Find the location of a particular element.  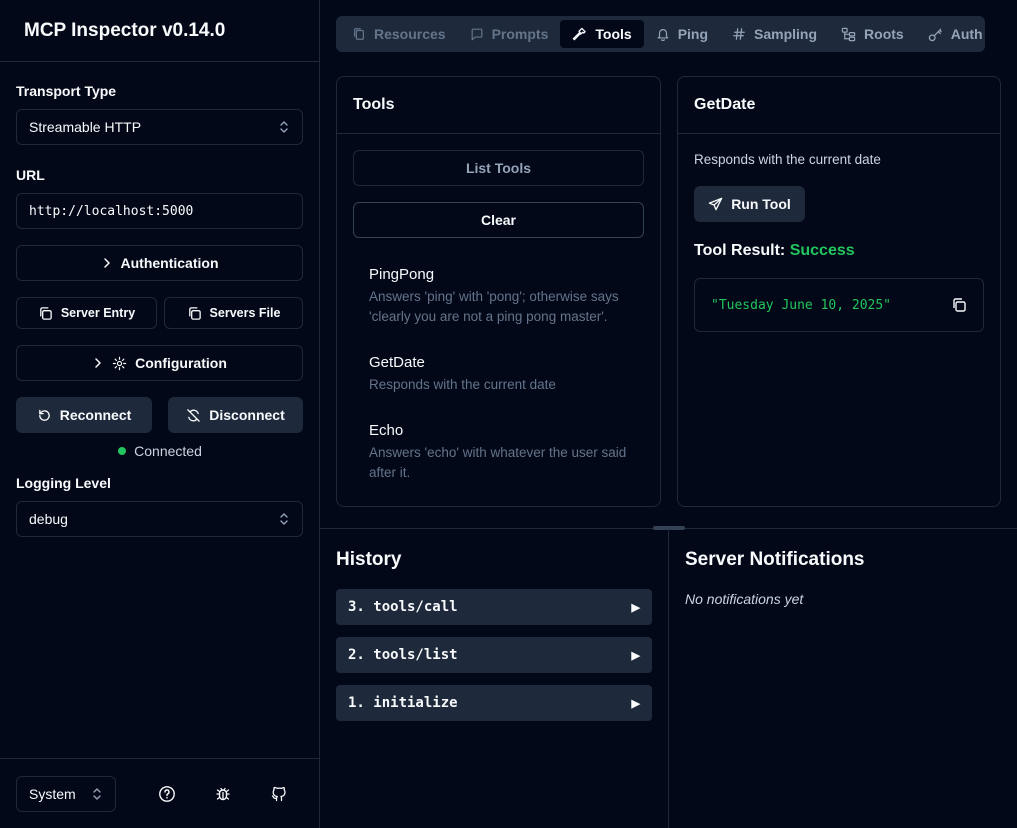

list-tools-button: List Tools is located at coordinates (498, 168).